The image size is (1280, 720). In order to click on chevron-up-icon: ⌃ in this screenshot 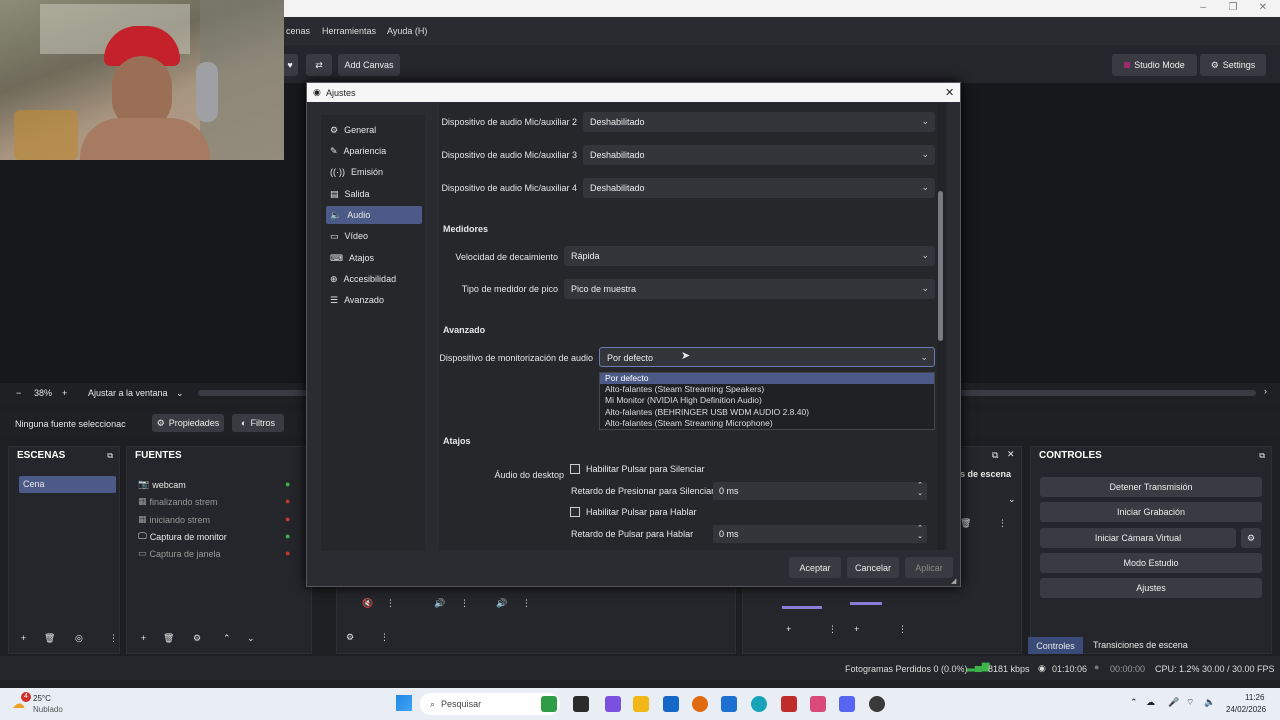, I will do `click(1134, 702)`.